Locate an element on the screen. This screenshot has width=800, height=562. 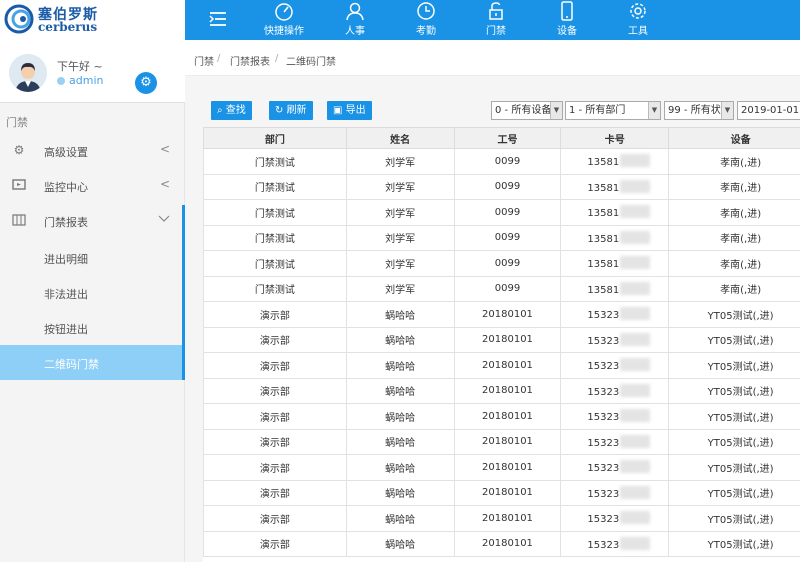
nav-label: 工具 is located at coordinates (638, 31).